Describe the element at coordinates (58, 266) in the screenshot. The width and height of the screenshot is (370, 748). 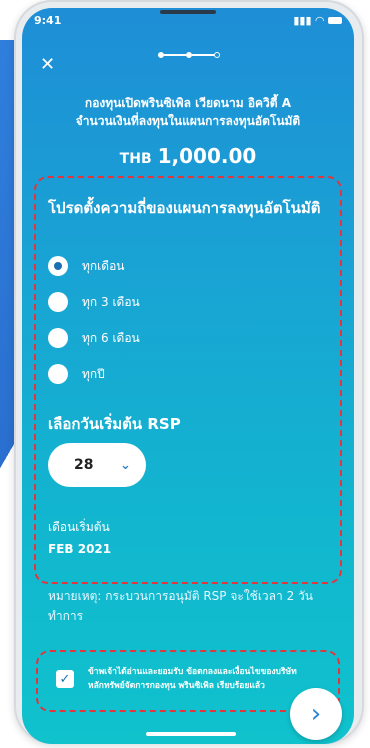
I see `radio-button-selected` at that location.